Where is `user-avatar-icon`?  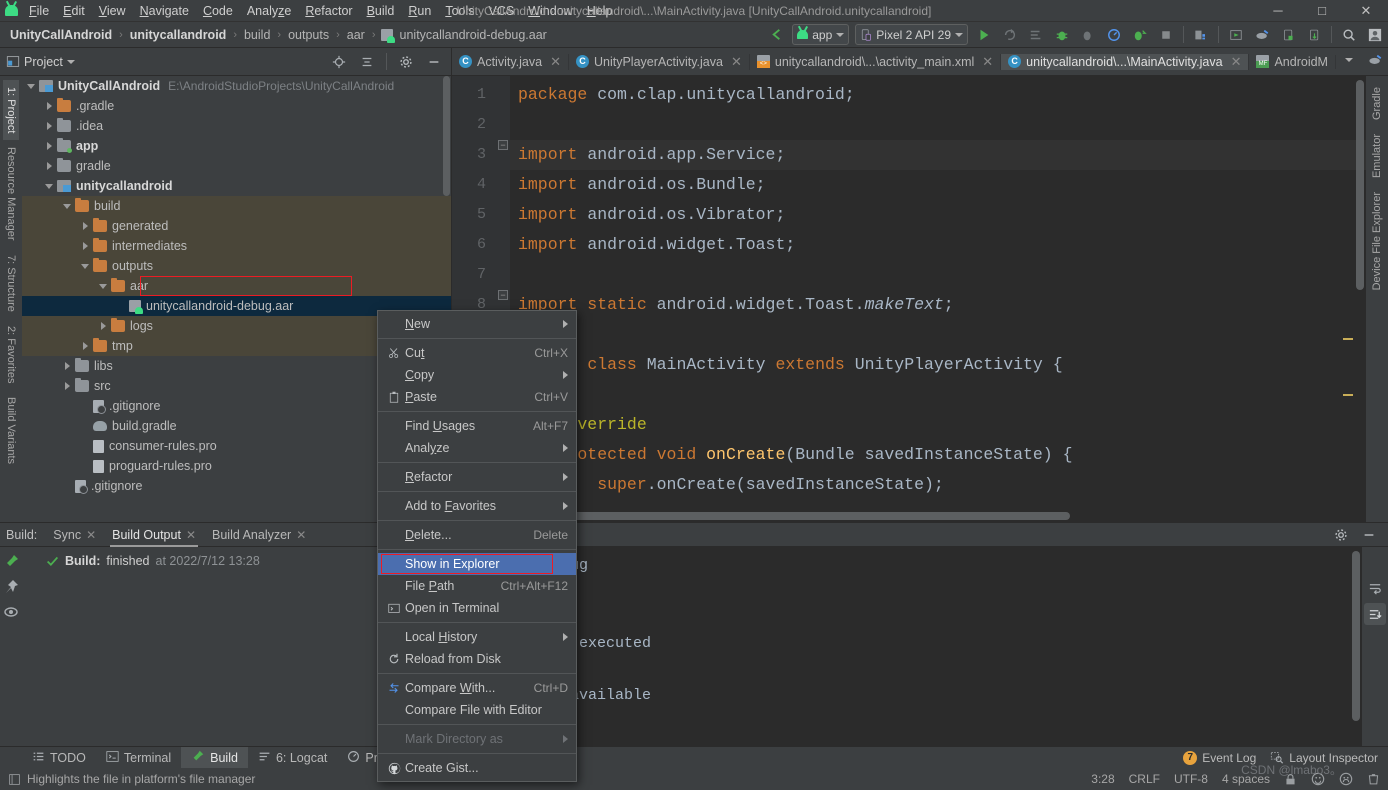
user-avatar-icon is located at coordinates (1375, 35).